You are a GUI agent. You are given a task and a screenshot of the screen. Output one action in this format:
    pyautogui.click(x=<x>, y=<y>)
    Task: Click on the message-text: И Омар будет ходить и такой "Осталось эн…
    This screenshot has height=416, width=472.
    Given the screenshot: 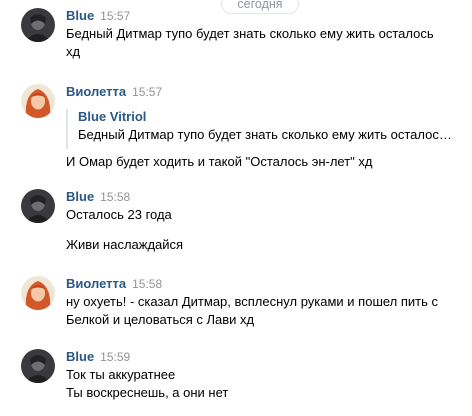 What is the action you would take?
    pyautogui.click(x=219, y=161)
    